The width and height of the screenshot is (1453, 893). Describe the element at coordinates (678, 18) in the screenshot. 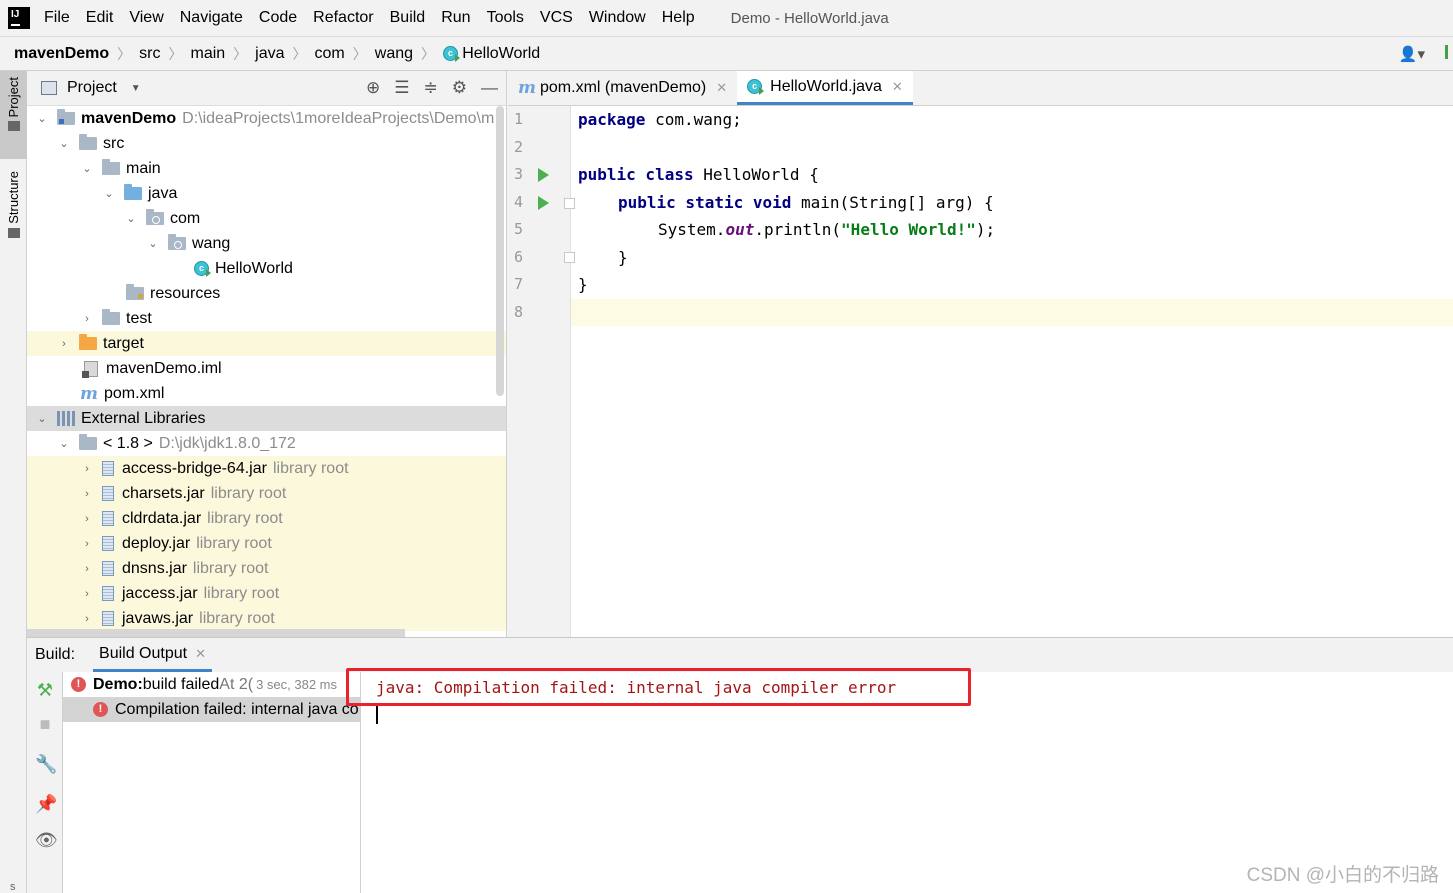

I see `menu-help: Help` at that location.